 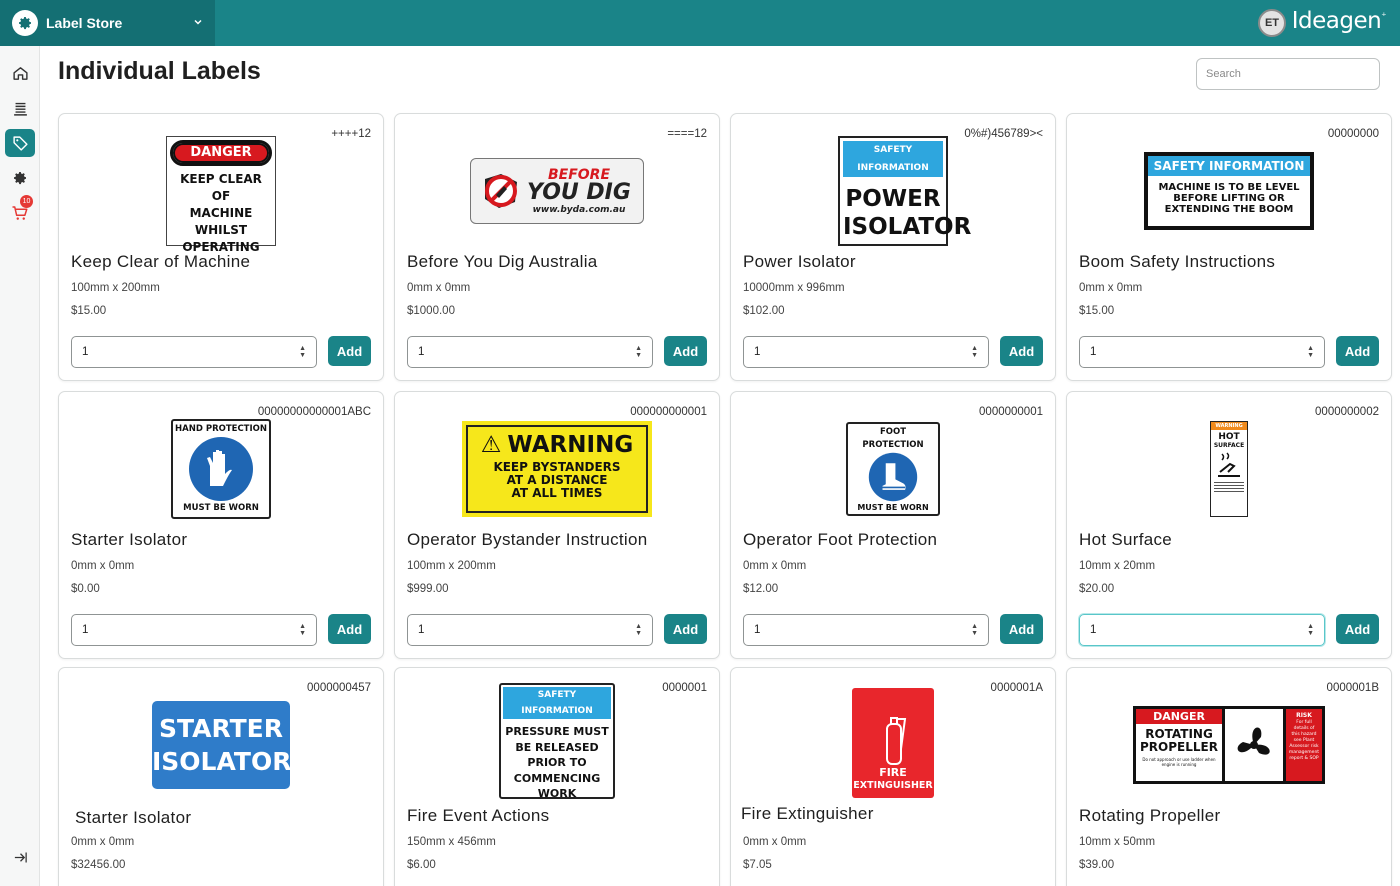 What do you see at coordinates (579, 209) in the screenshot?
I see `sign-url: www.byda.com.au` at bounding box center [579, 209].